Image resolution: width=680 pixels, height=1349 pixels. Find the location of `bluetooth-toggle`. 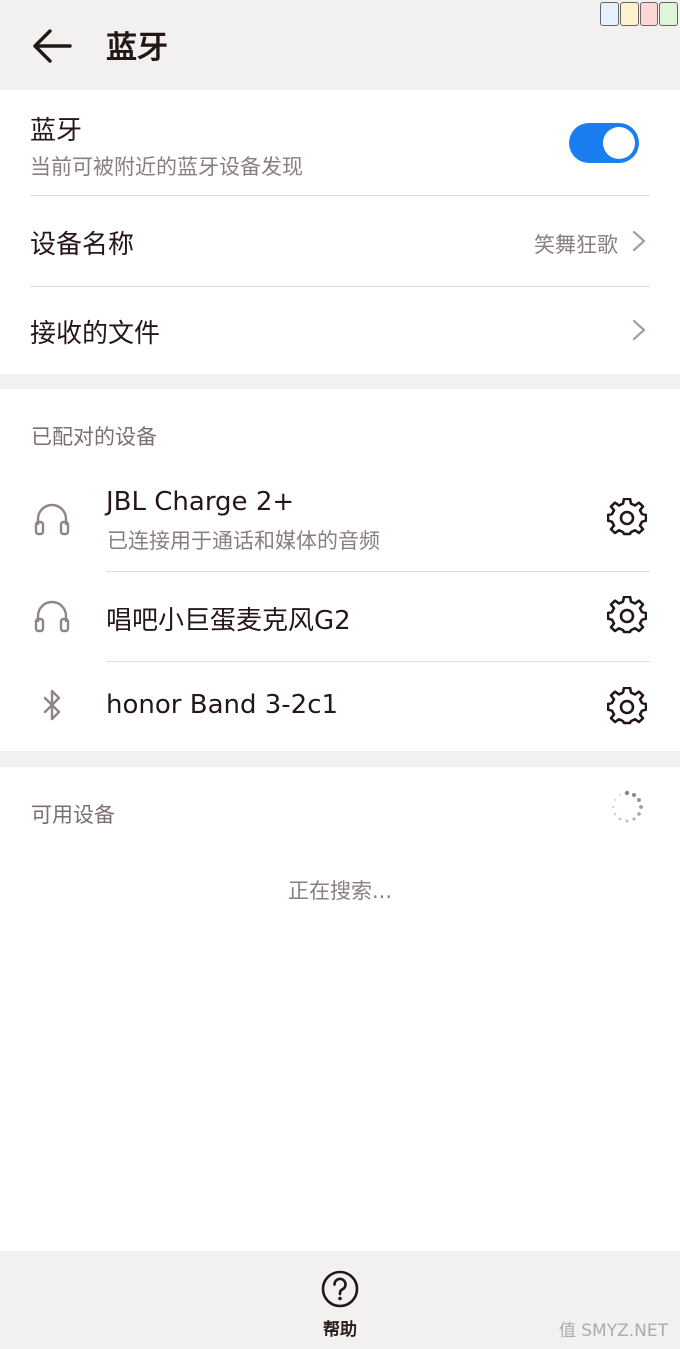

bluetooth-toggle is located at coordinates (604, 143).